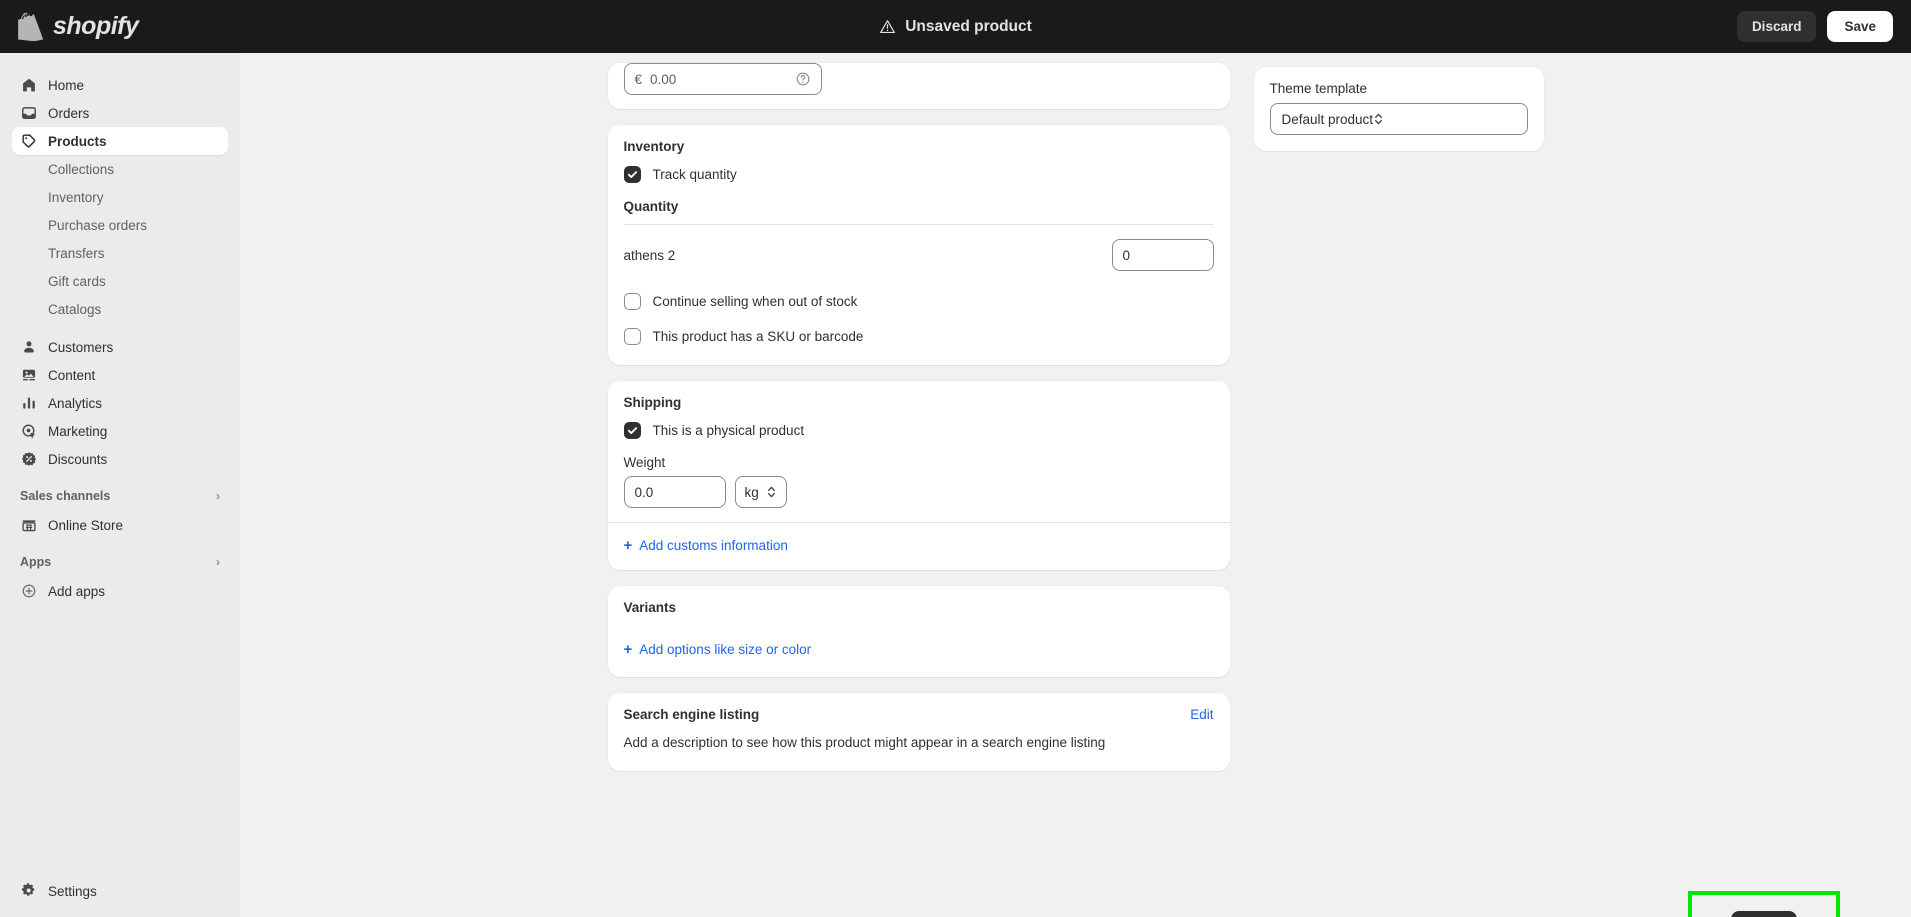  Describe the element at coordinates (918, 301) in the screenshot. I see `continue-selling-row: Continue selling when out of stock` at that location.